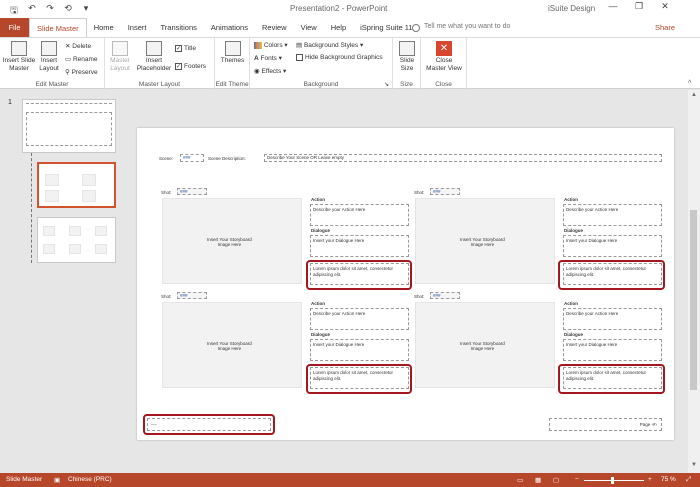 This screenshot has width=700, height=487. What do you see at coordinates (688, 480) in the screenshot?
I see `fit-to-window-icon: ⤢` at bounding box center [688, 480].